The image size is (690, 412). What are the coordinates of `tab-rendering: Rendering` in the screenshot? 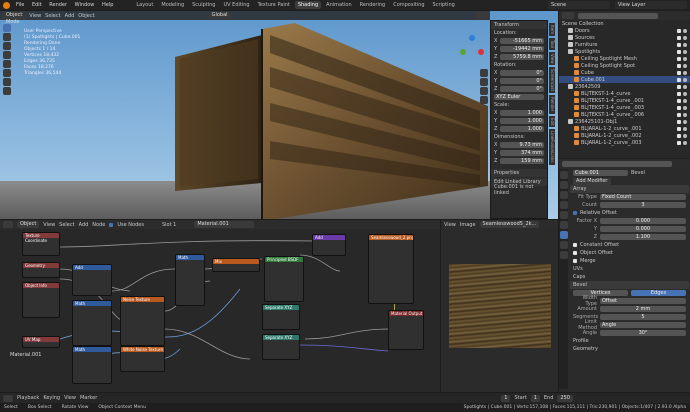 It's located at (373, 5).